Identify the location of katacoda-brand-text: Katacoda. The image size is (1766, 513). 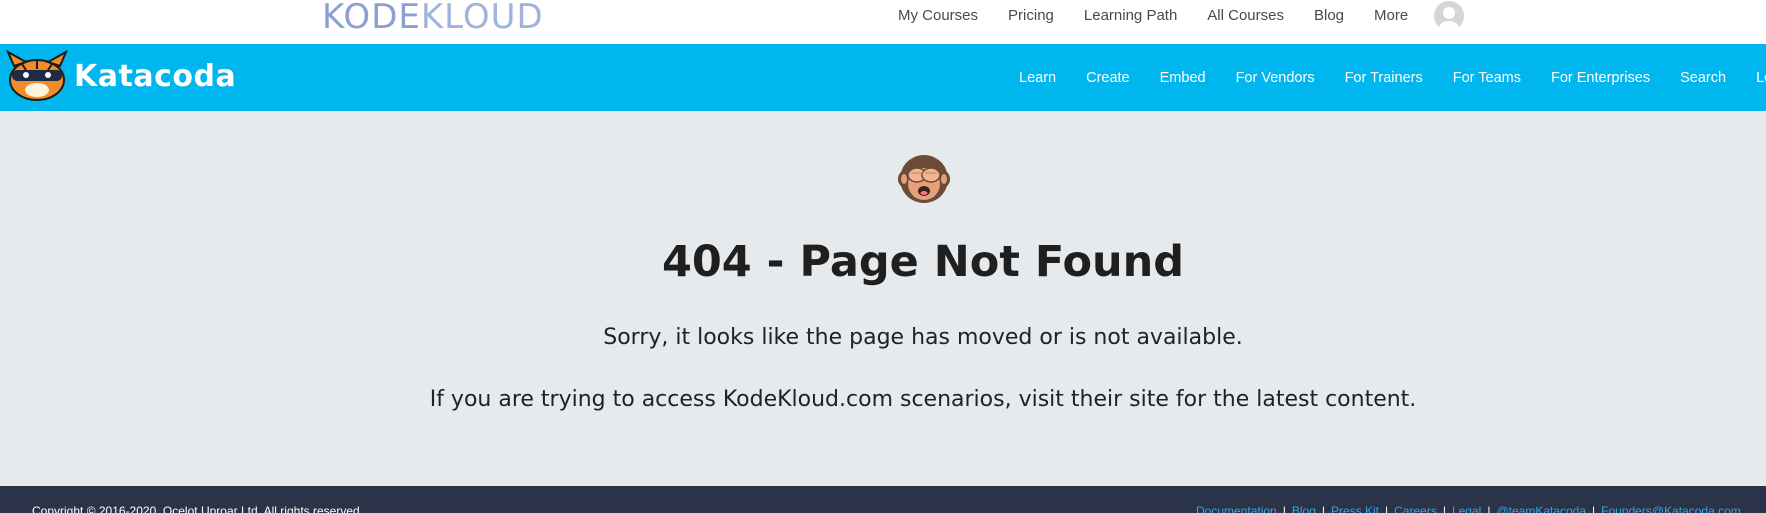
(155, 76).